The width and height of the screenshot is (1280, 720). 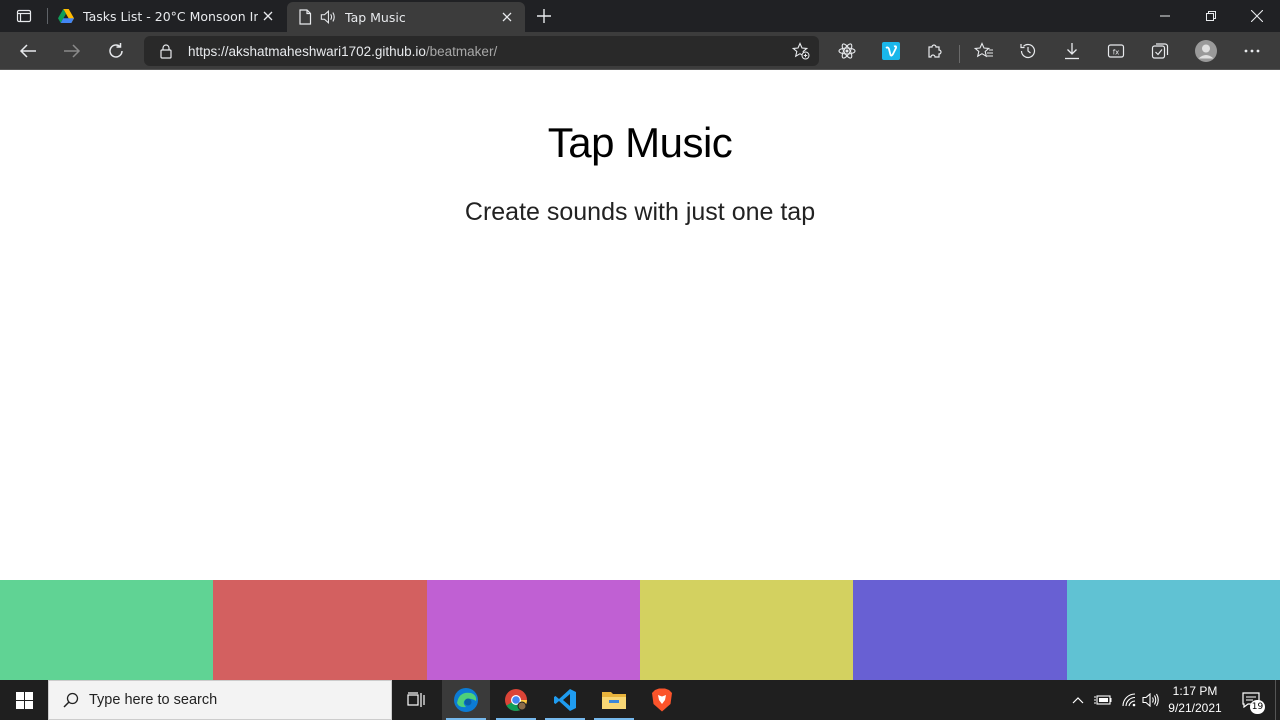 What do you see at coordinates (1103, 700) in the screenshot?
I see `battery-icon` at bounding box center [1103, 700].